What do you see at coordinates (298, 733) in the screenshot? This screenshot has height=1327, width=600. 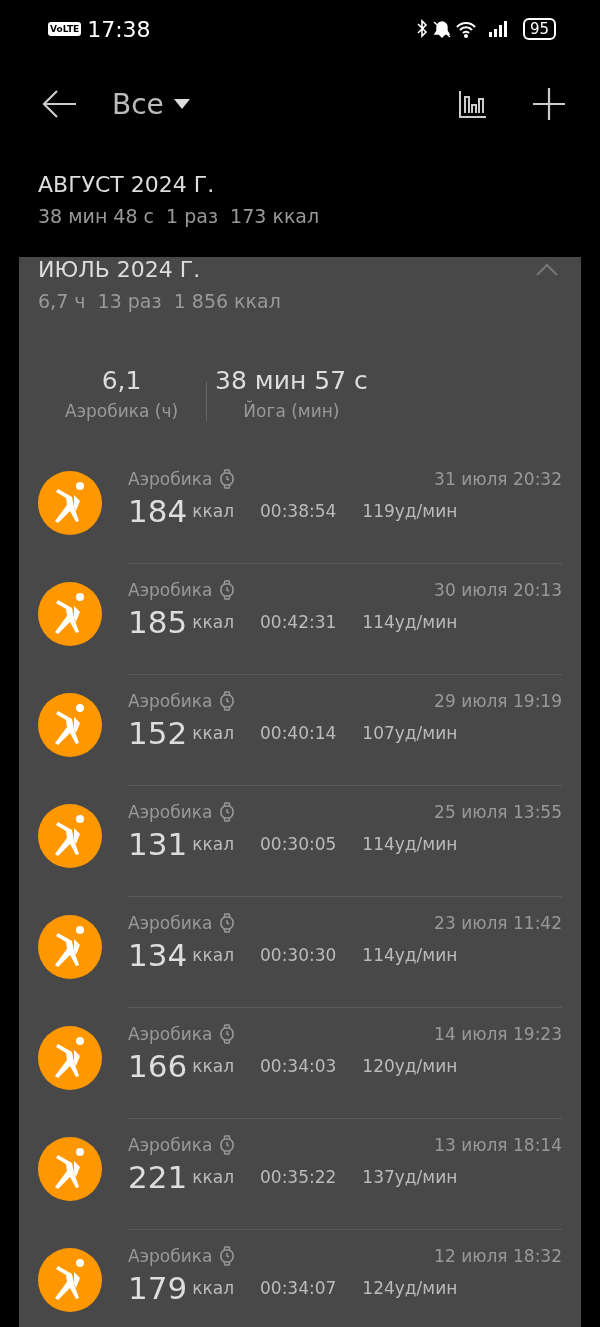 I see `workout-duration: 00:40:14` at bounding box center [298, 733].